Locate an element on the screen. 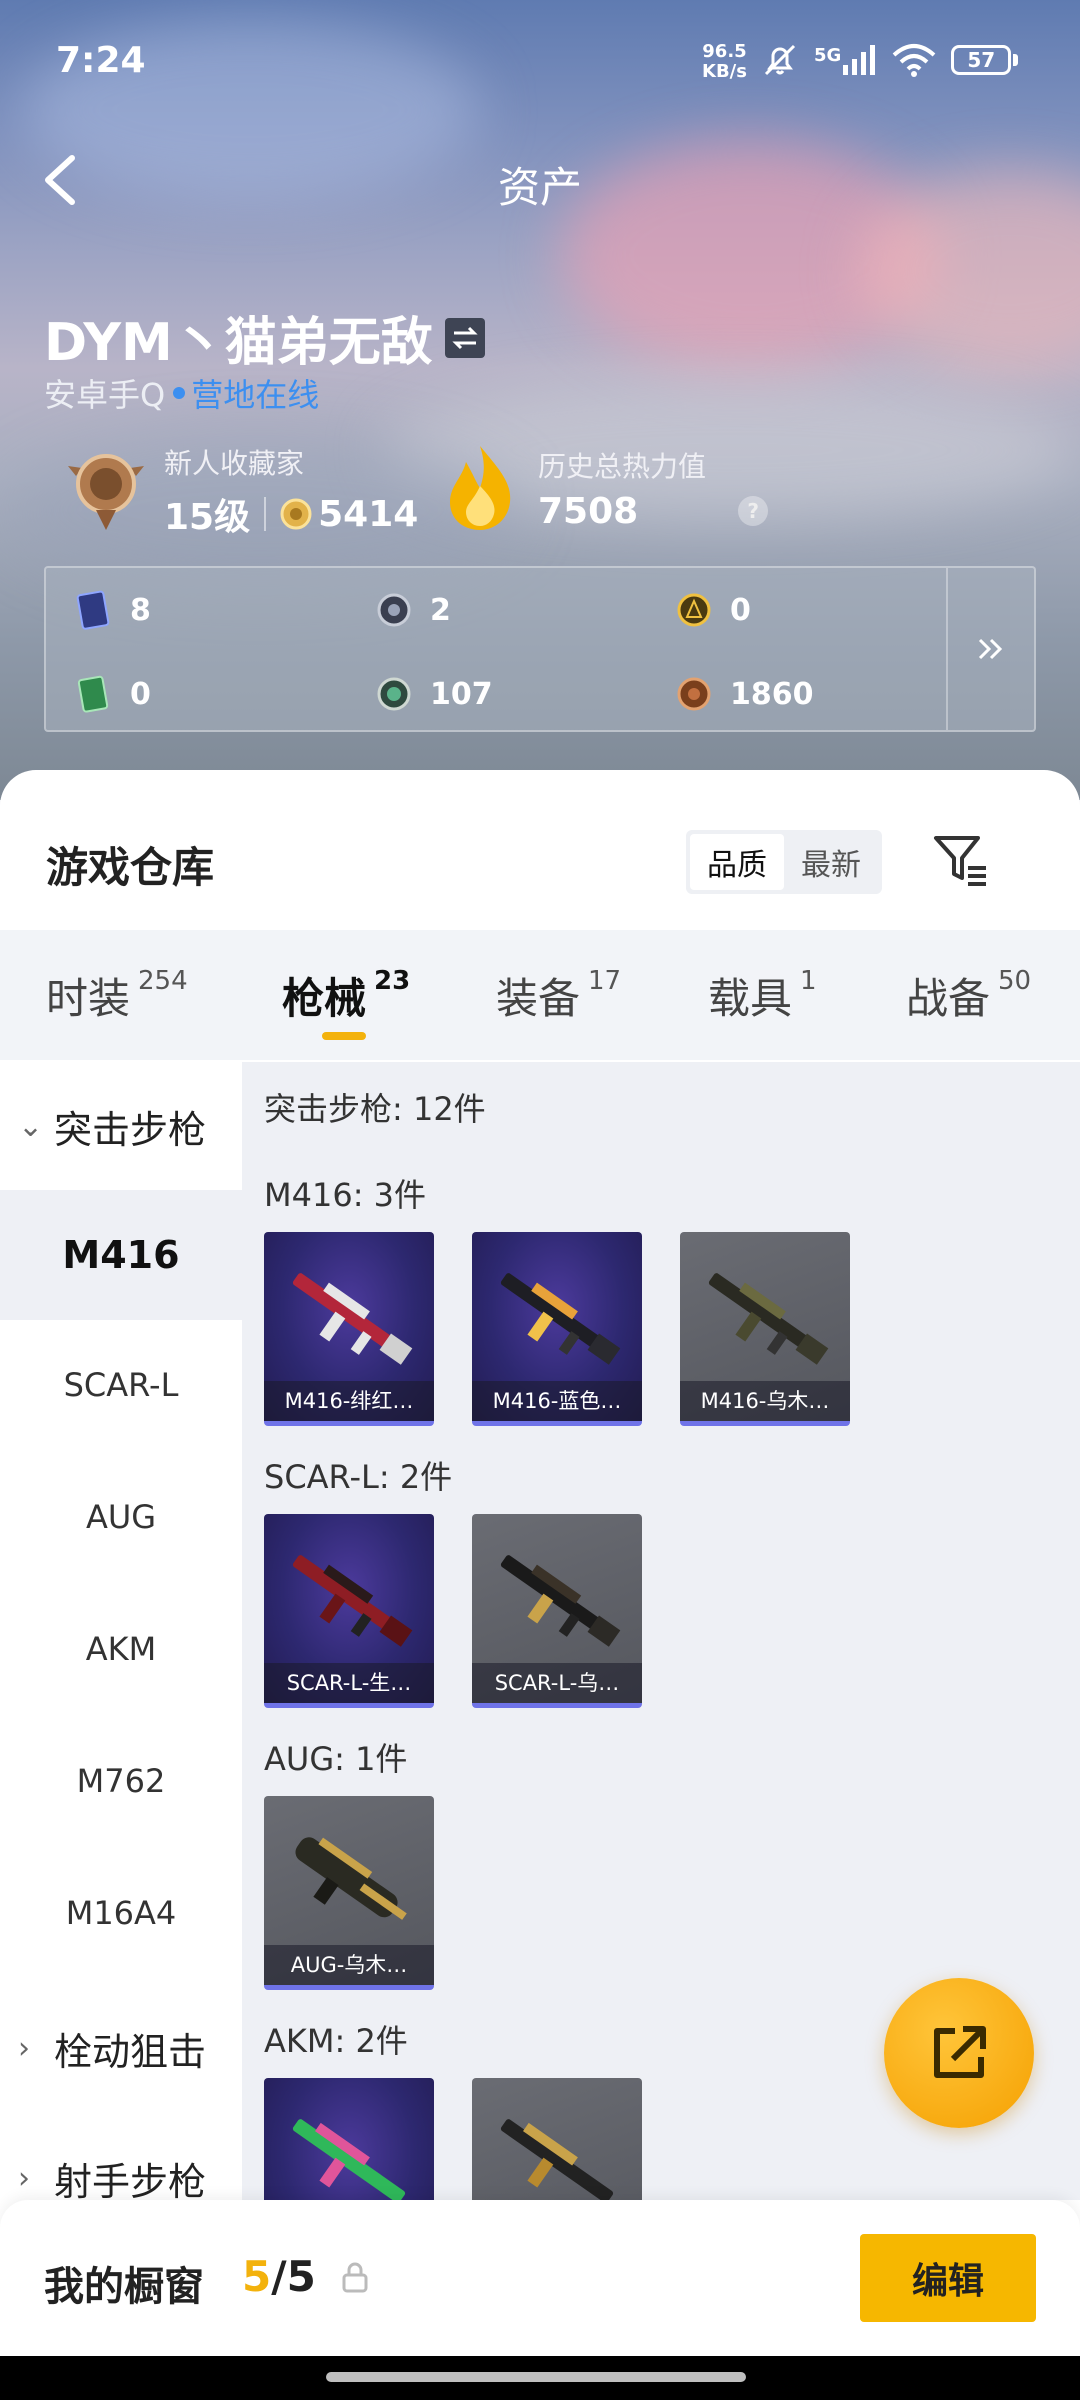 This screenshot has height=2400, width=1080. mute-bell-icon is located at coordinates (780, 60).